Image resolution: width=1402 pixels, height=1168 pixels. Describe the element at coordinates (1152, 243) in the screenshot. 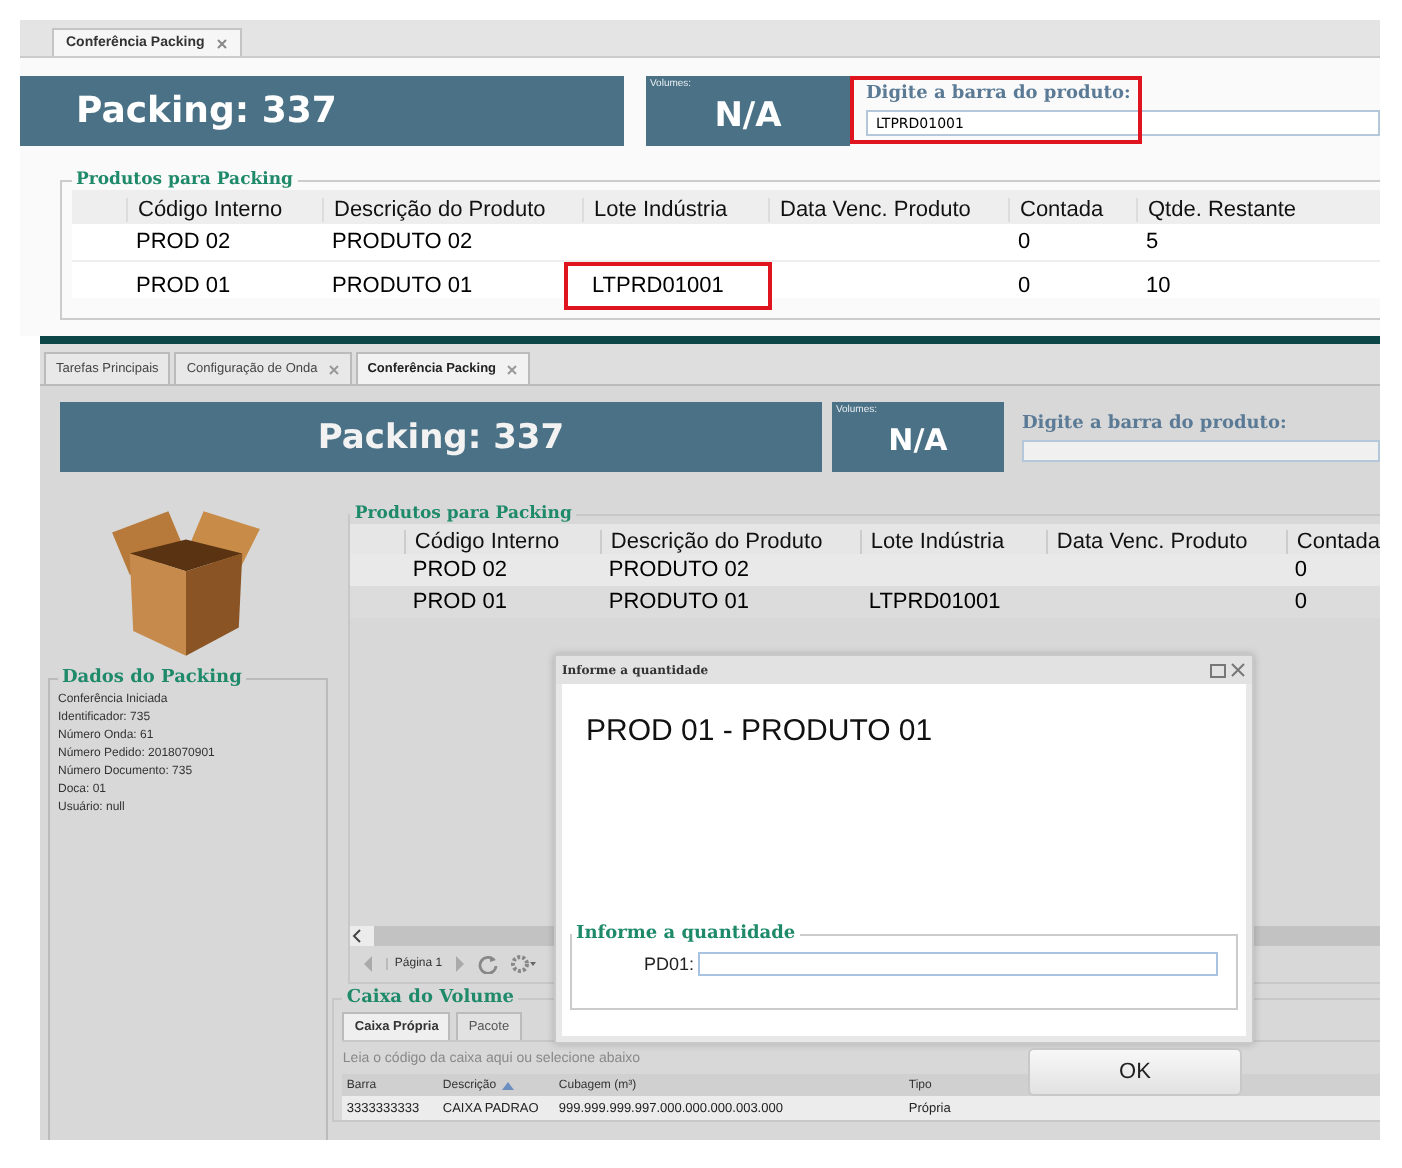

I see `table-cell-text: 5` at that location.